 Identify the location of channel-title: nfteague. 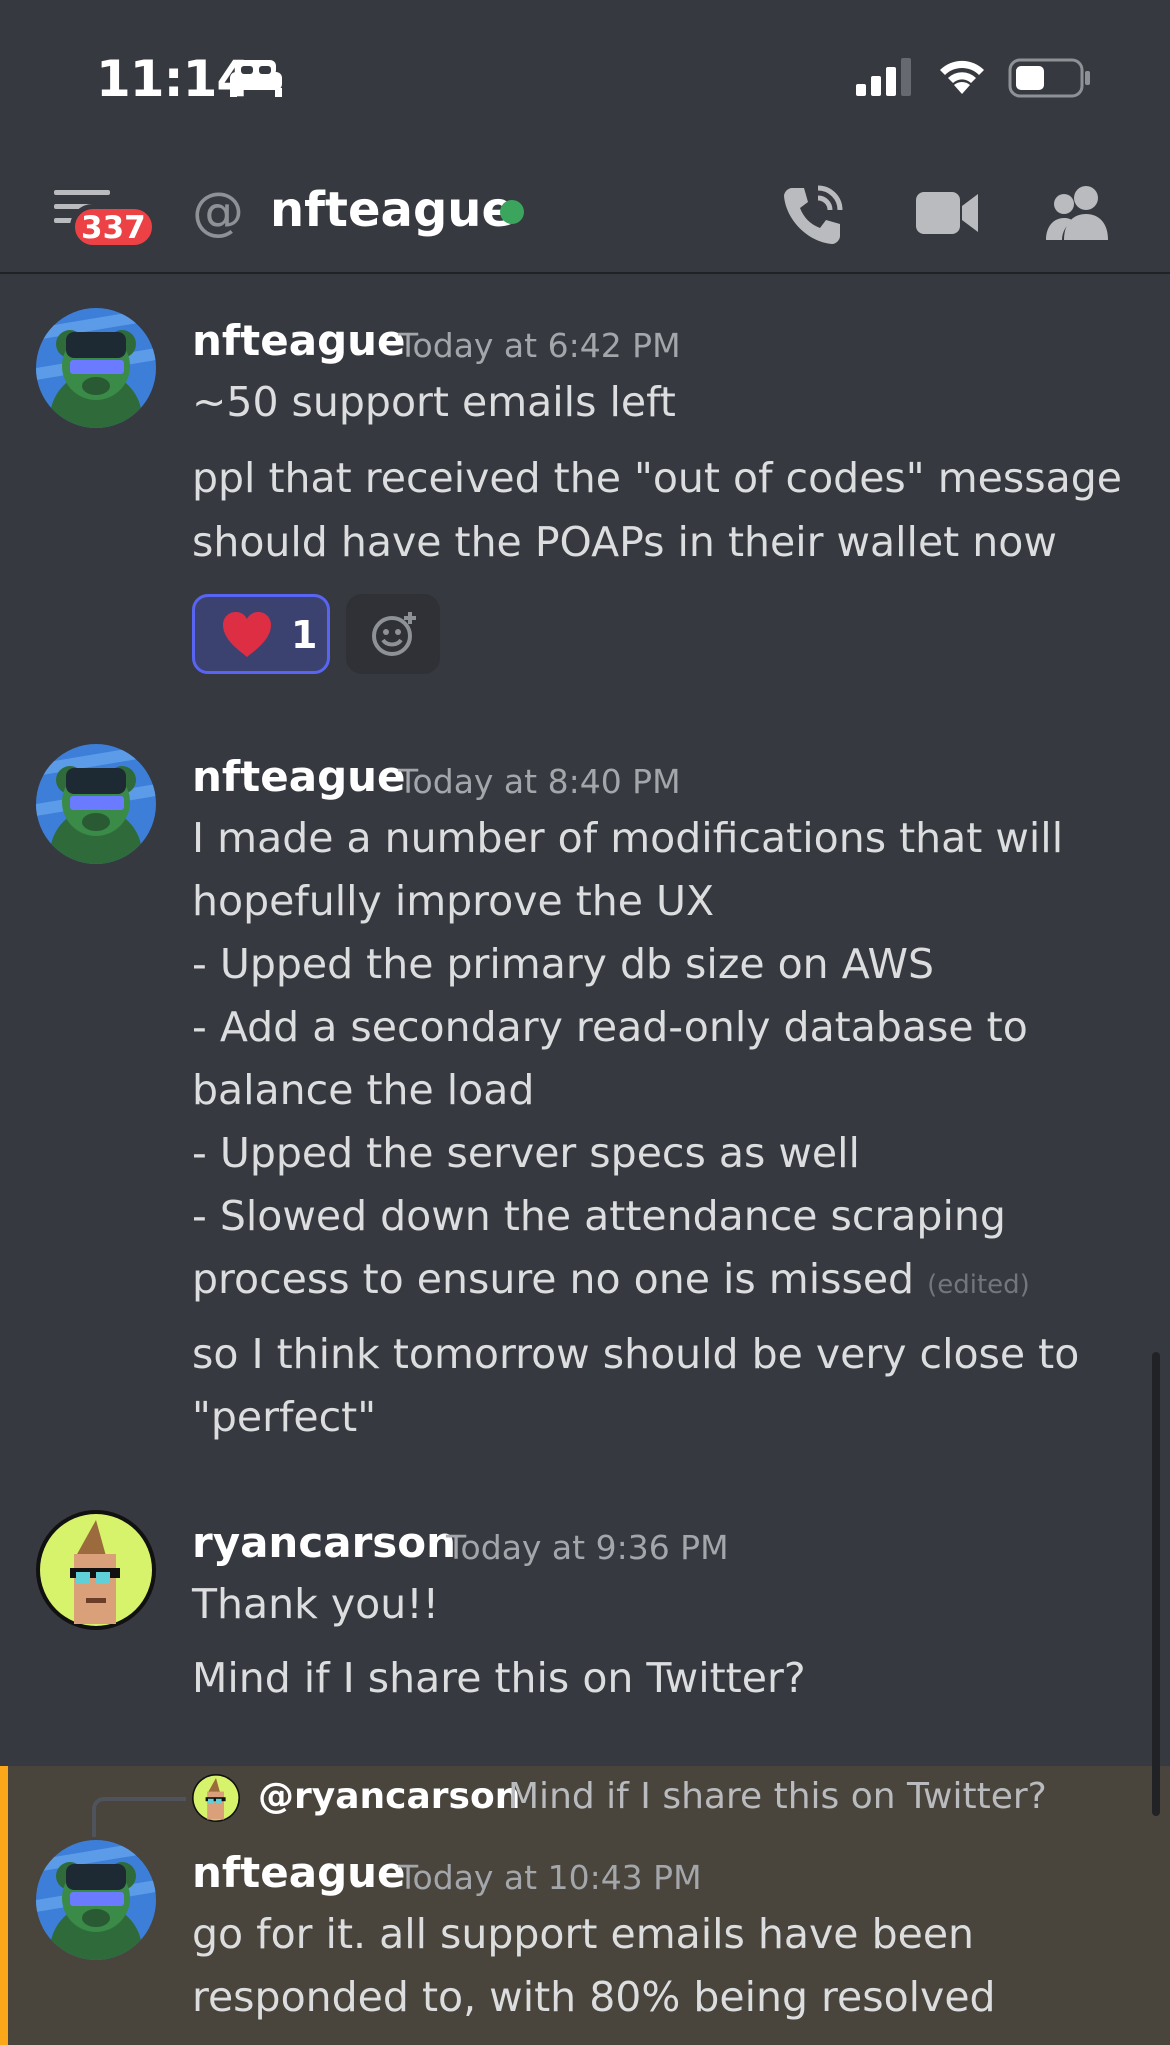
(392, 210).